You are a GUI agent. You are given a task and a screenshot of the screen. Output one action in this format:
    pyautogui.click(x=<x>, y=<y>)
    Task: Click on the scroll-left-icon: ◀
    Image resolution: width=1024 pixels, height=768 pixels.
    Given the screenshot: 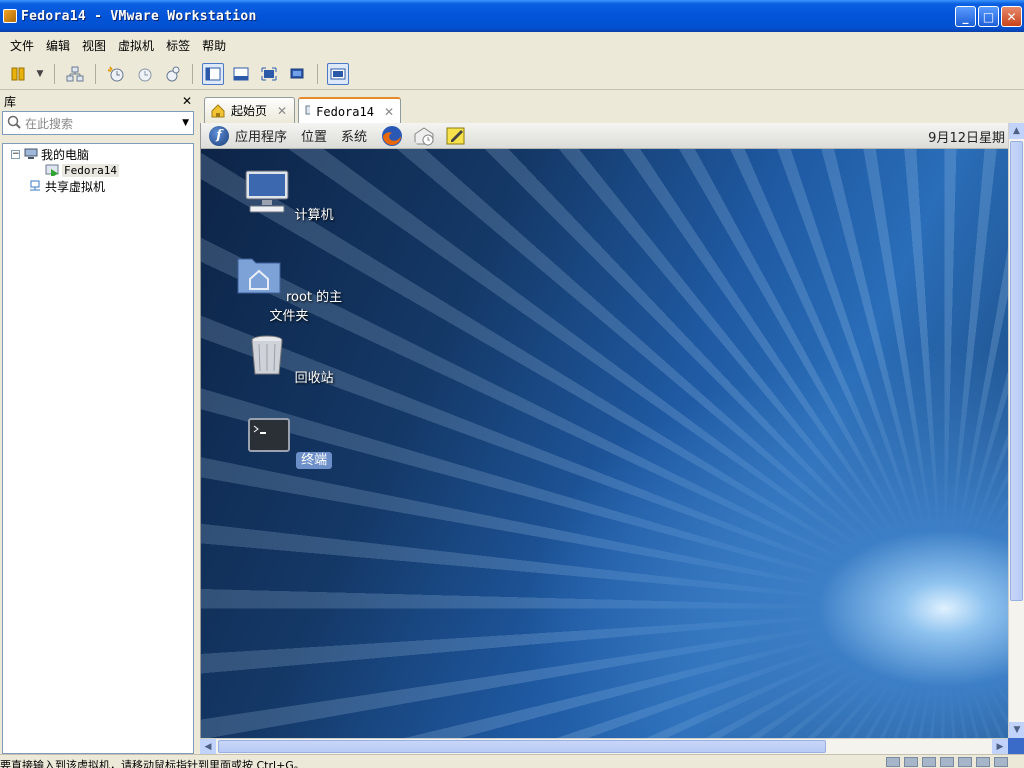 What is the action you would take?
    pyautogui.click(x=208, y=747)
    